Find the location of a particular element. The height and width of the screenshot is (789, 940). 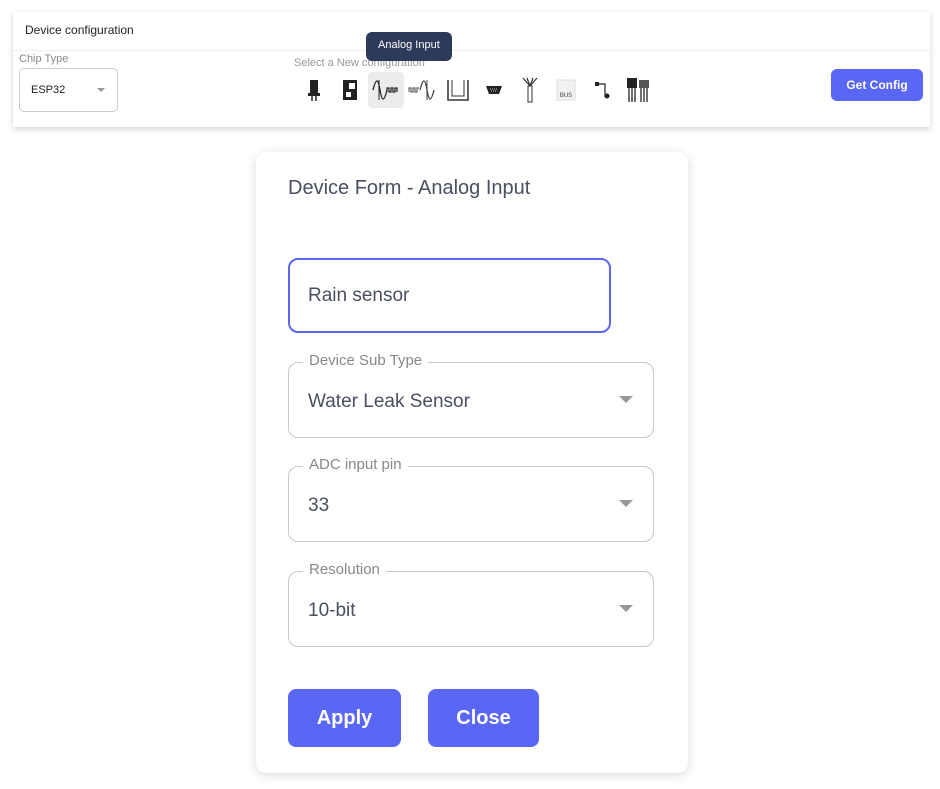

field-value: Water Leak Sensor is located at coordinates (389, 401).